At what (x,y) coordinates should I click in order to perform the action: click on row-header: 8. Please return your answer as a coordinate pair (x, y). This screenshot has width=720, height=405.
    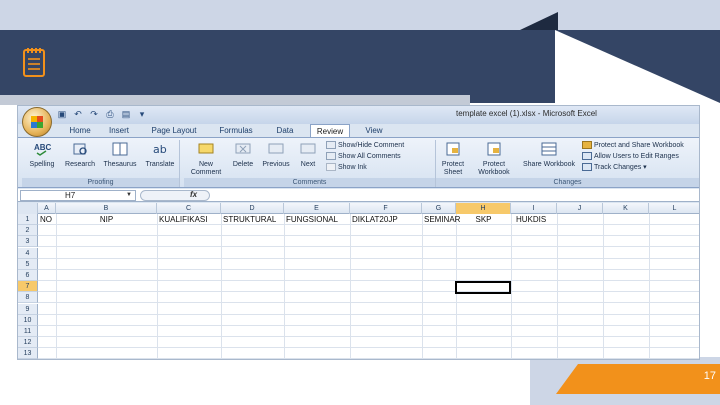
    Looking at the image, I should click on (28, 297).